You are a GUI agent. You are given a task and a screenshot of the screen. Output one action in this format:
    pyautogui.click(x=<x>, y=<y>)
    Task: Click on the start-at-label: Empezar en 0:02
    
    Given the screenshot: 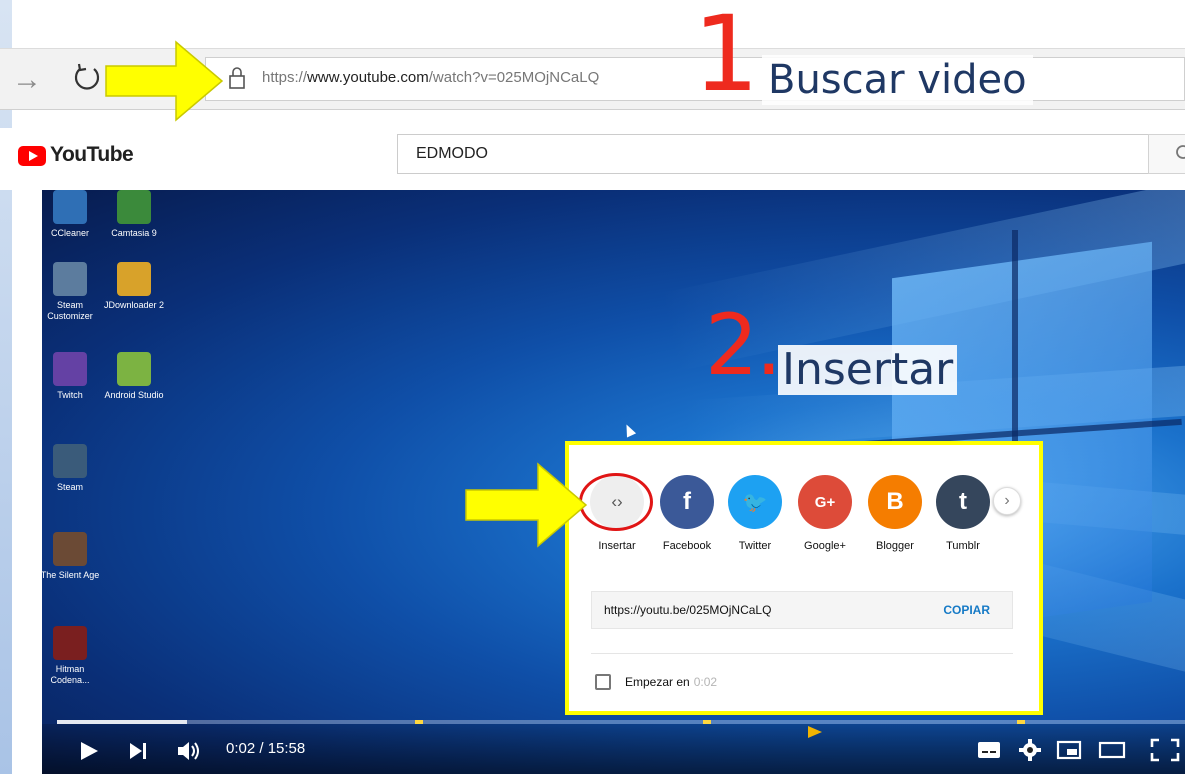 What is the action you would take?
    pyautogui.click(x=671, y=682)
    